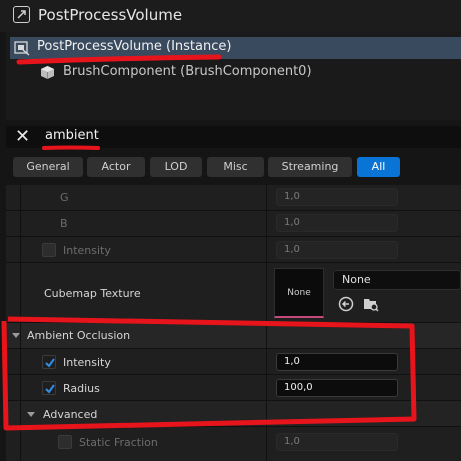 The width and height of the screenshot is (461, 461). I want to click on indent-guide, so click(20, 323).